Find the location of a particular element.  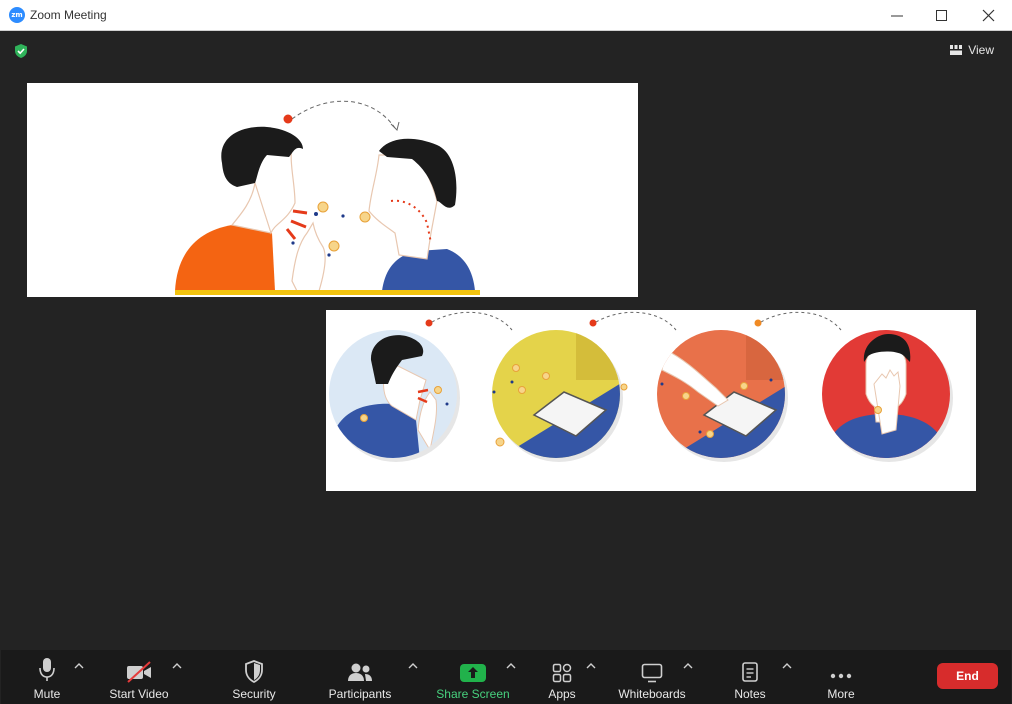

participants-button: Participants is located at coordinates (360, 677).